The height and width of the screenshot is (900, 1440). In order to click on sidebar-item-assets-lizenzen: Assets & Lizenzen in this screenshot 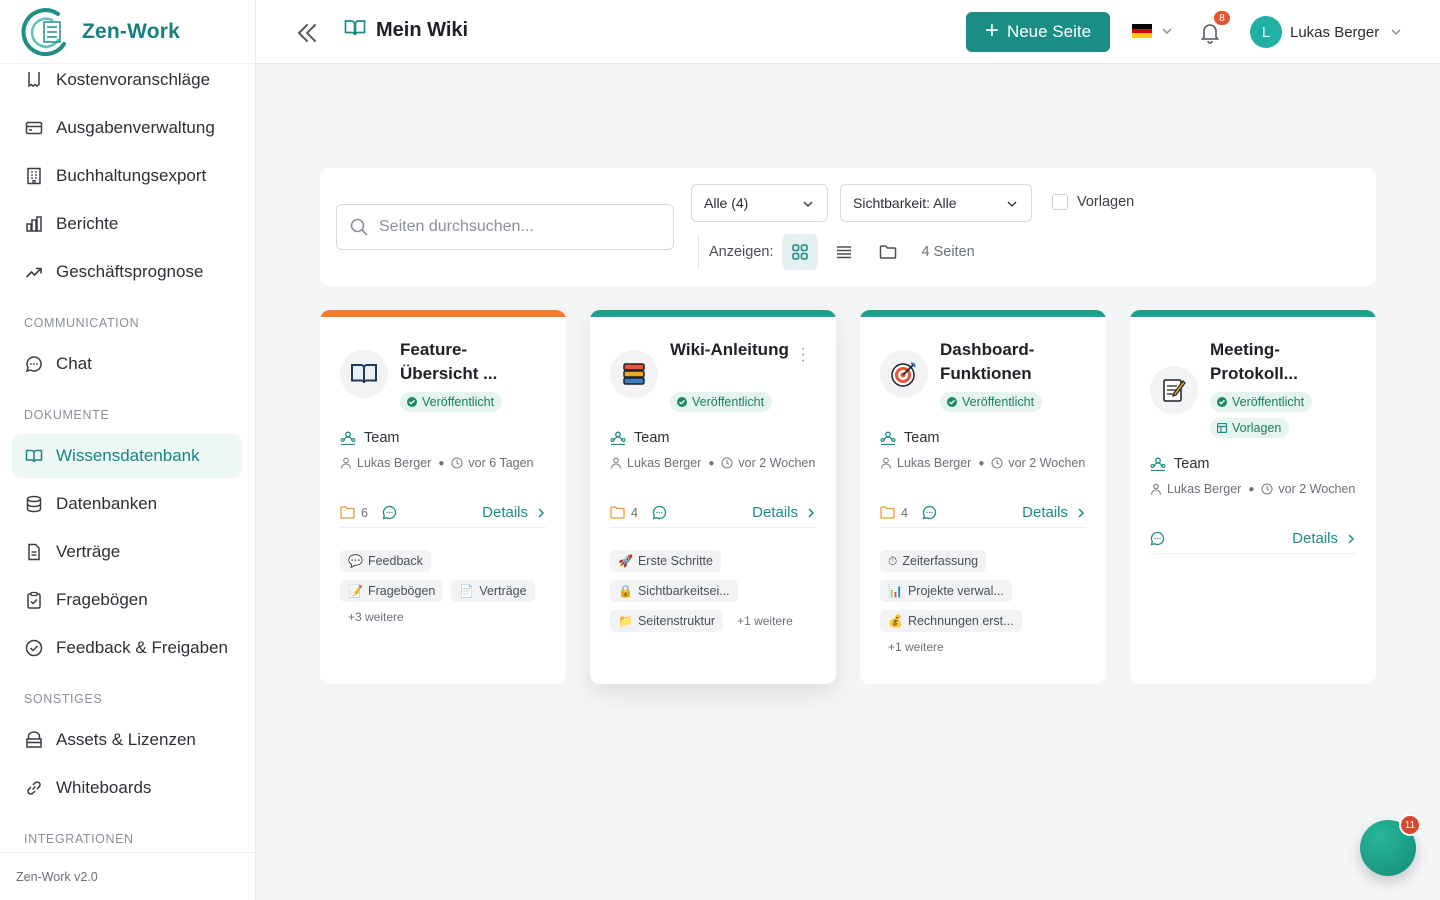, I will do `click(127, 740)`.